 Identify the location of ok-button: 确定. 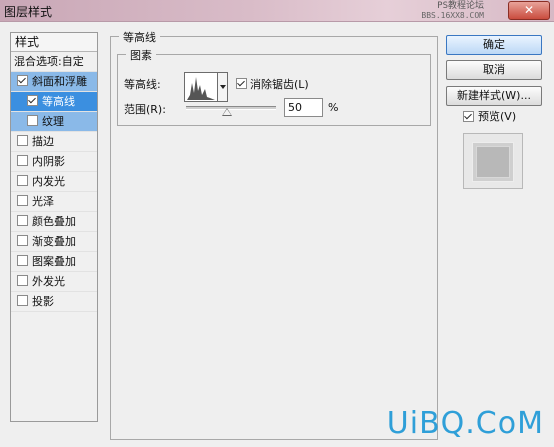
(494, 45).